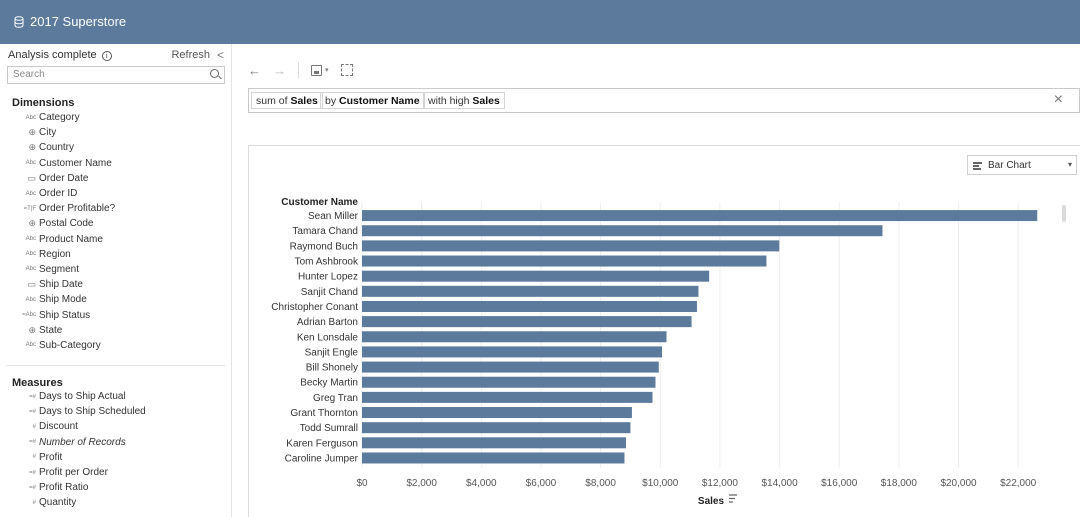 The width and height of the screenshot is (1080, 517). I want to click on x-tick-label: $0, so click(362, 483).